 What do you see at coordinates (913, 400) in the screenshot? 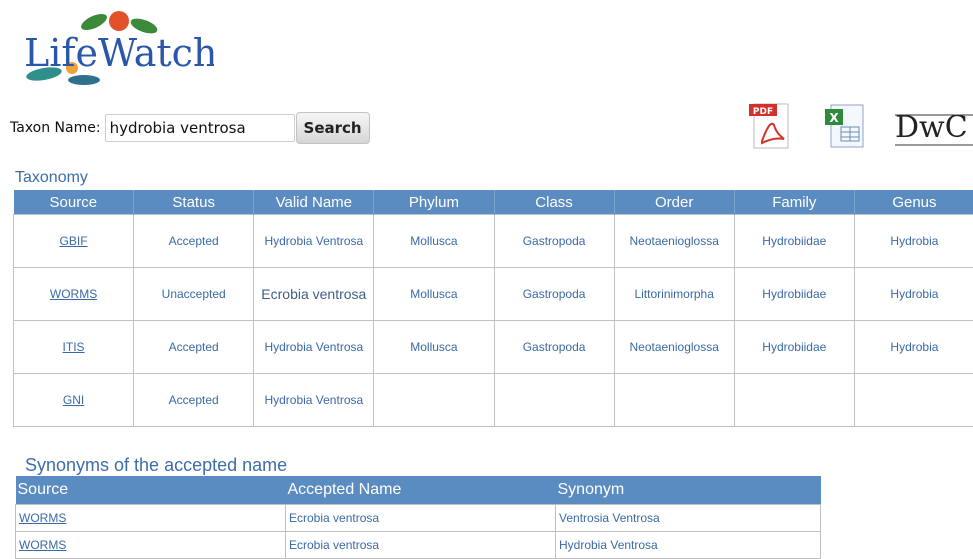
I see `genus-cell` at bounding box center [913, 400].